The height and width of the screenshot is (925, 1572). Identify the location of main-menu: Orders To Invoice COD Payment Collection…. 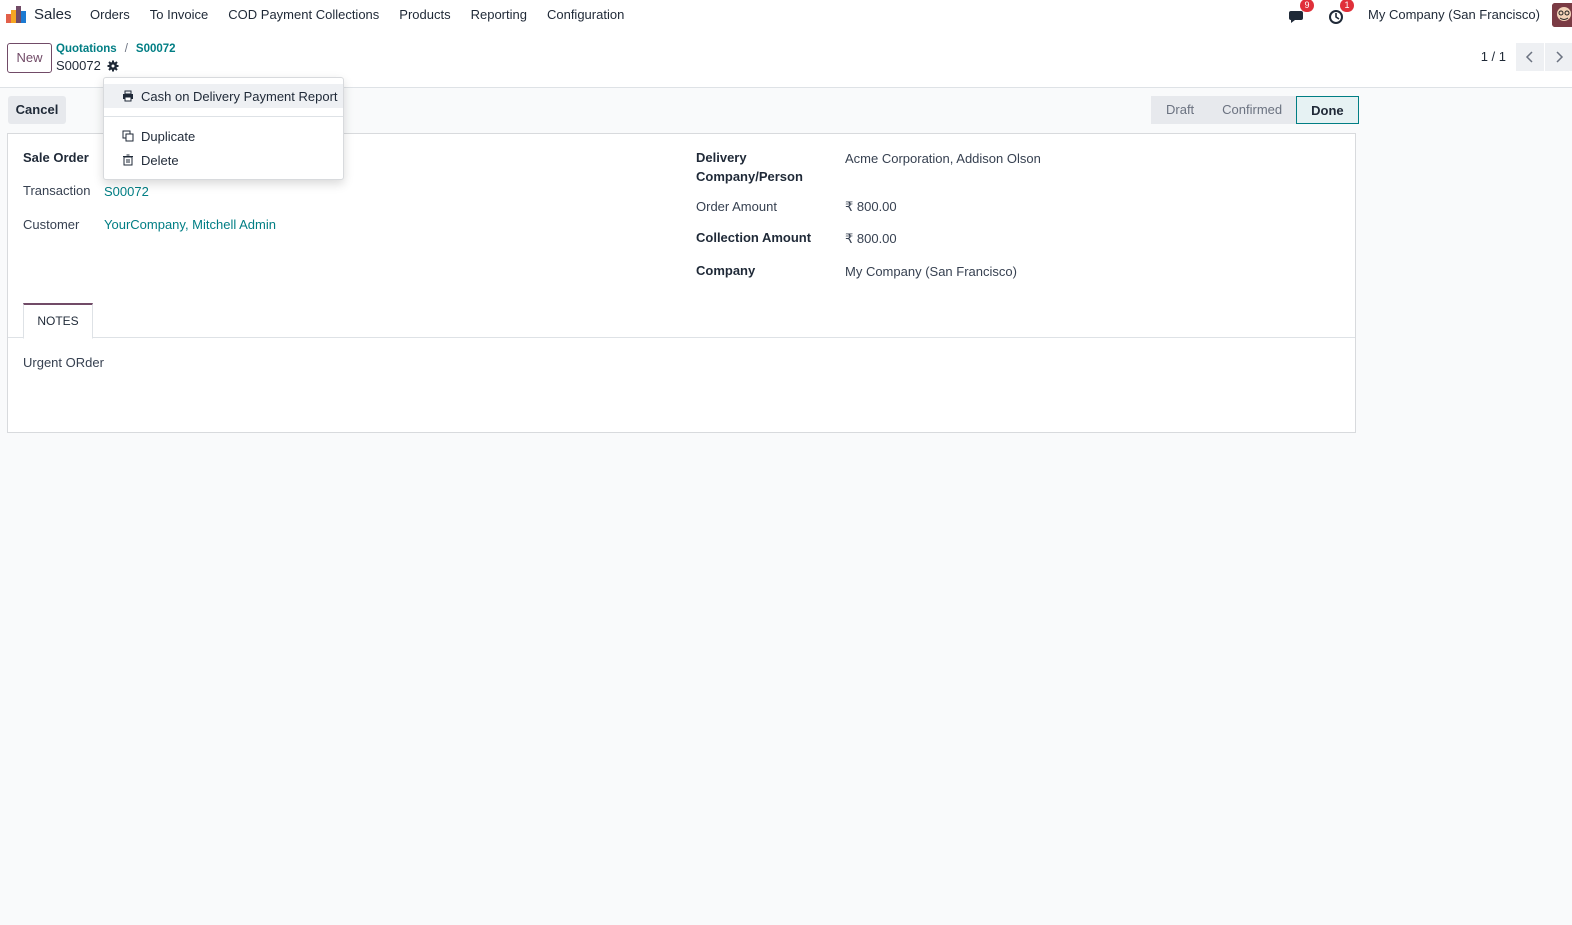
(357, 14).